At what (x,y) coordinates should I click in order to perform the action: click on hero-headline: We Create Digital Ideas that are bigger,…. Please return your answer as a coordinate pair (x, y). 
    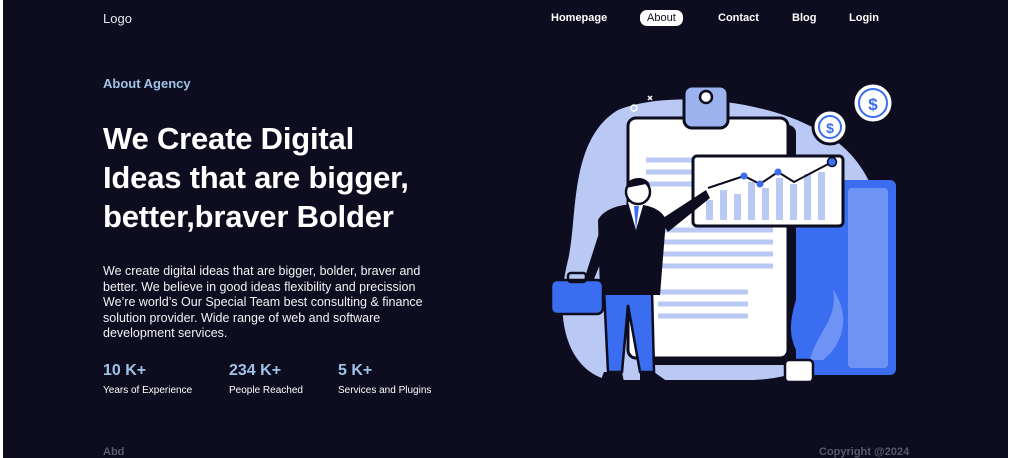
    Looking at the image, I should click on (283, 177).